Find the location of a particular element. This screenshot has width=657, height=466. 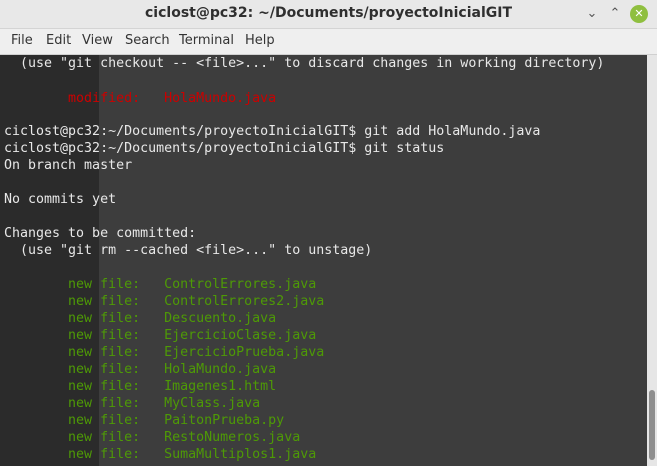

minimize-icon: ⌄ is located at coordinates (592, 14).